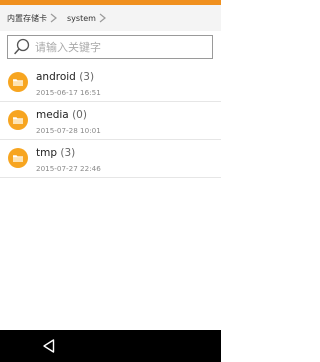 This screenshot has height=362, width=320. I want to click on list-item-folder: android (3) 2015-06-17 16:51, so click(110, 83).